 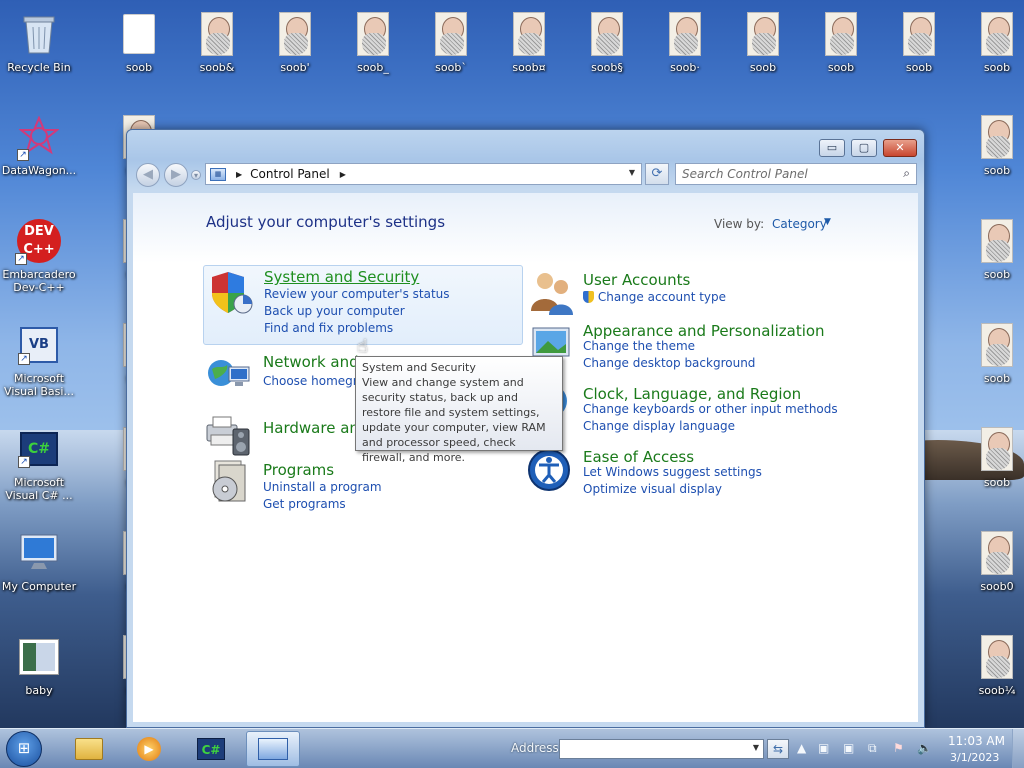 What do you see at coordinates (39, 565) in the screenshot?
I see `desktop-icon: My Computer` at bounding box center [39, 565].